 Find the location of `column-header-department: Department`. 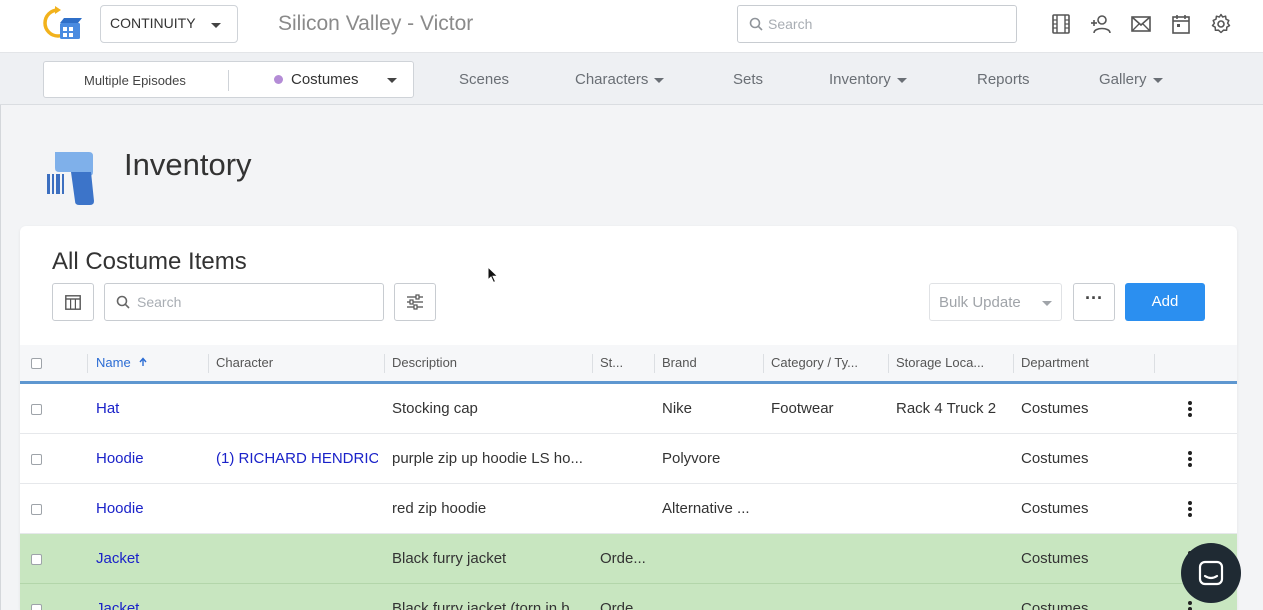

column-header-department: Department is located at coordinates (1055, 362).